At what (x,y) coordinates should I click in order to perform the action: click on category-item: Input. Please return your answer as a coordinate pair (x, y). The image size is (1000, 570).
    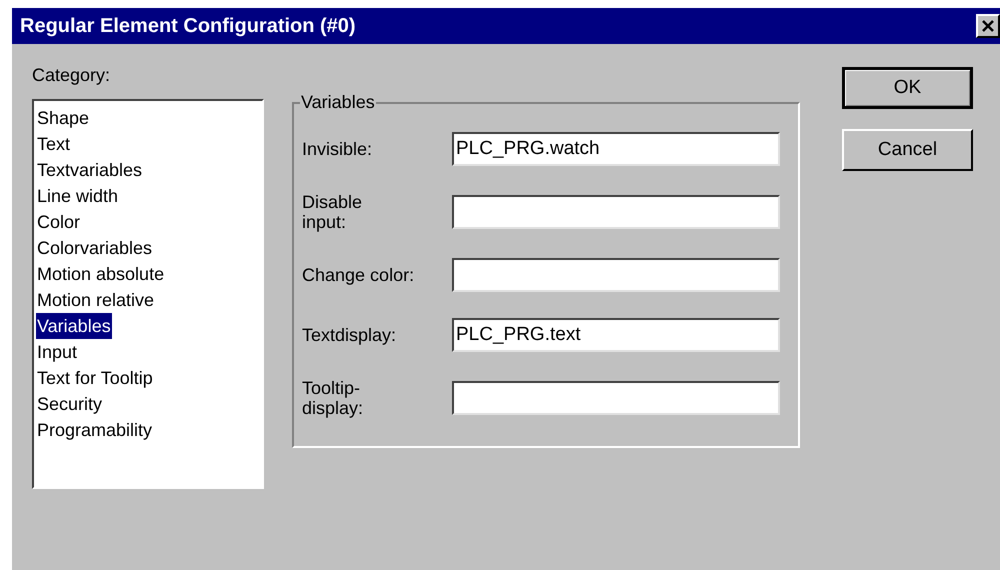
    Looking at the image, I should click on (57, 352).